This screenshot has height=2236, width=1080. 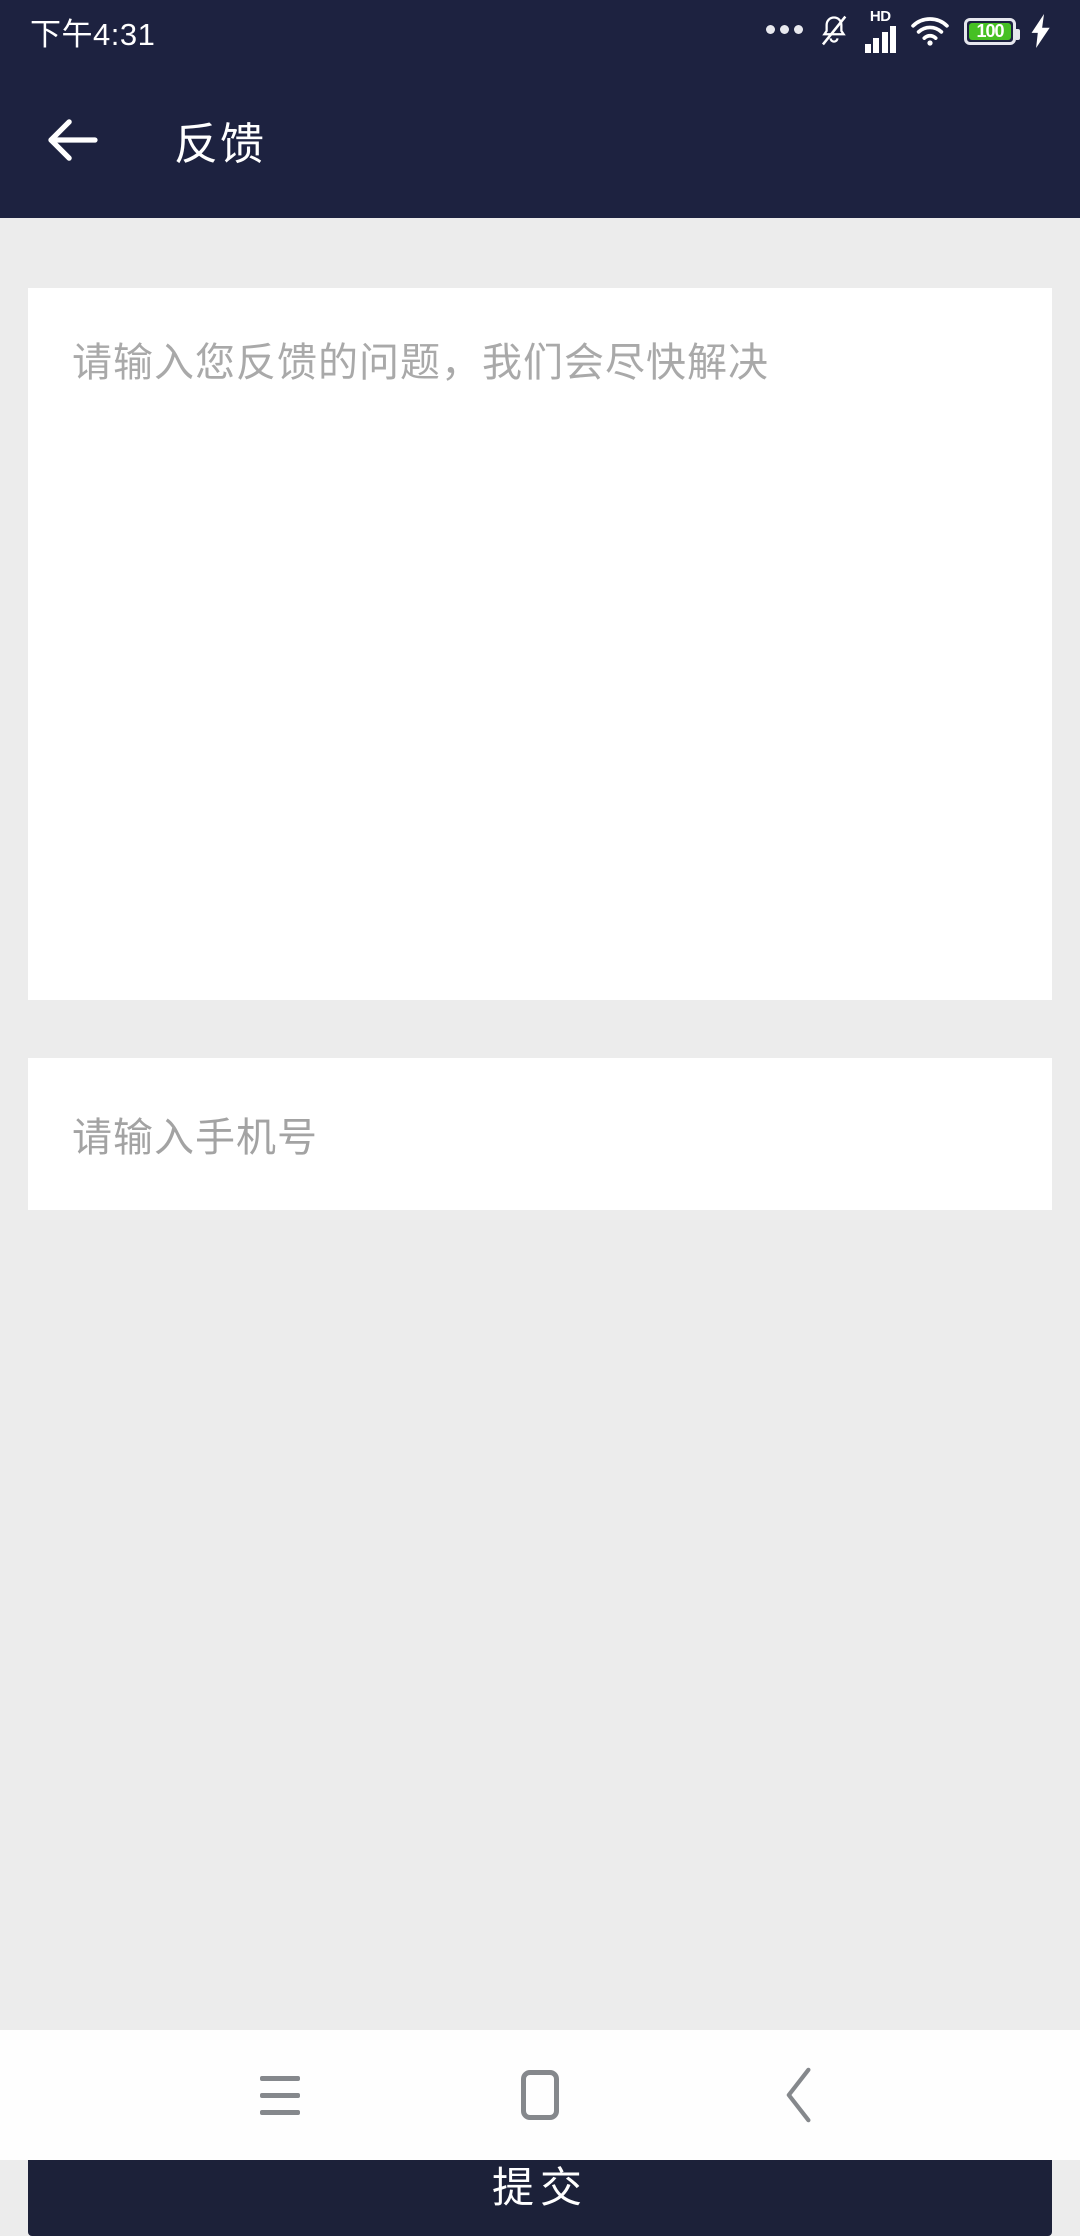 I want to click on recents-button, so click(x=280, y=2095).